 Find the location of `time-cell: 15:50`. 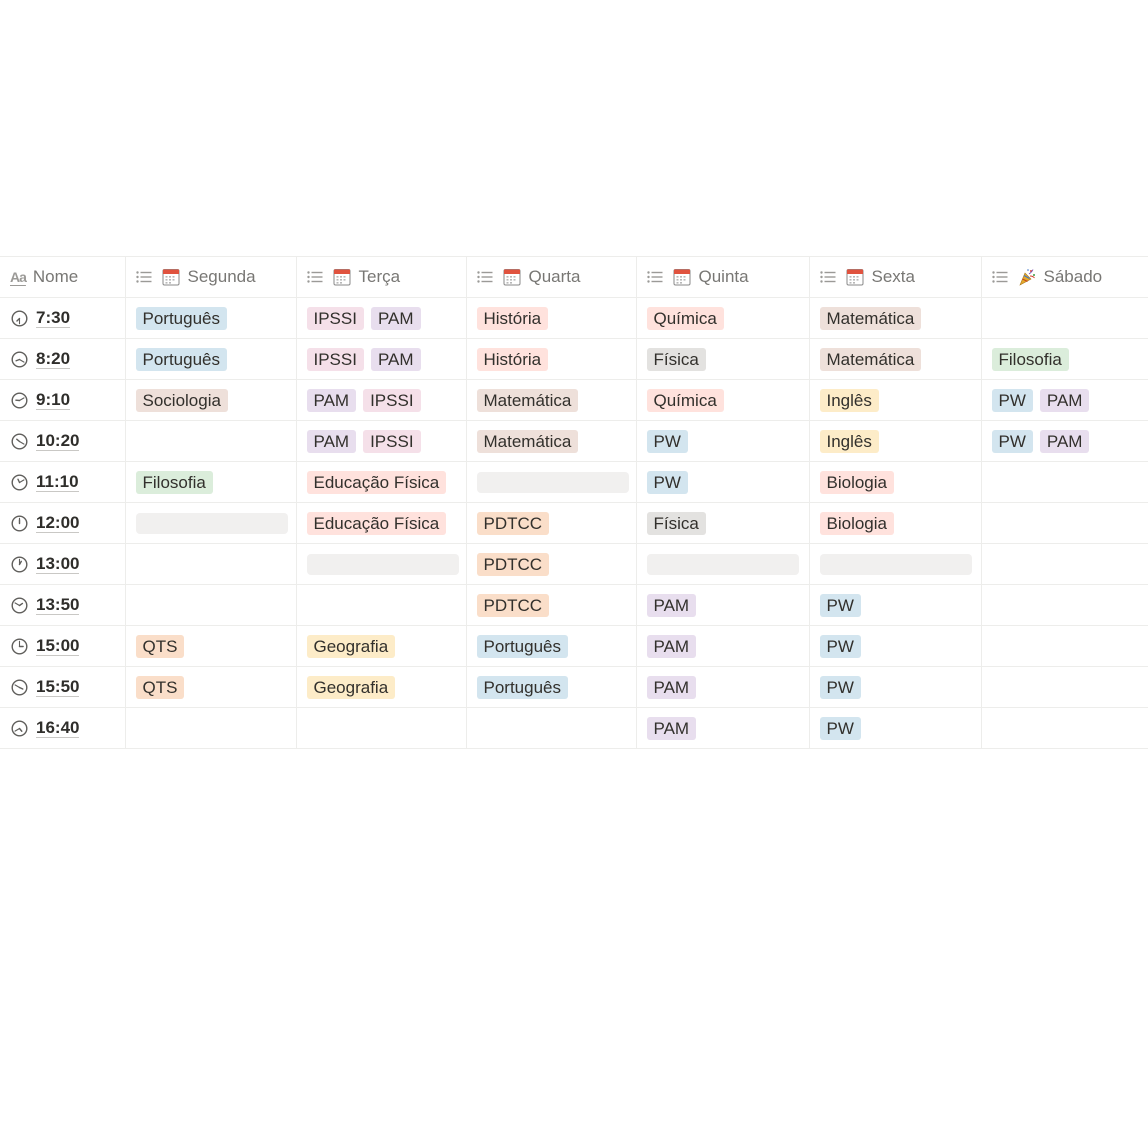

time-cell: 15:50 is located at coordinates (63, 687).